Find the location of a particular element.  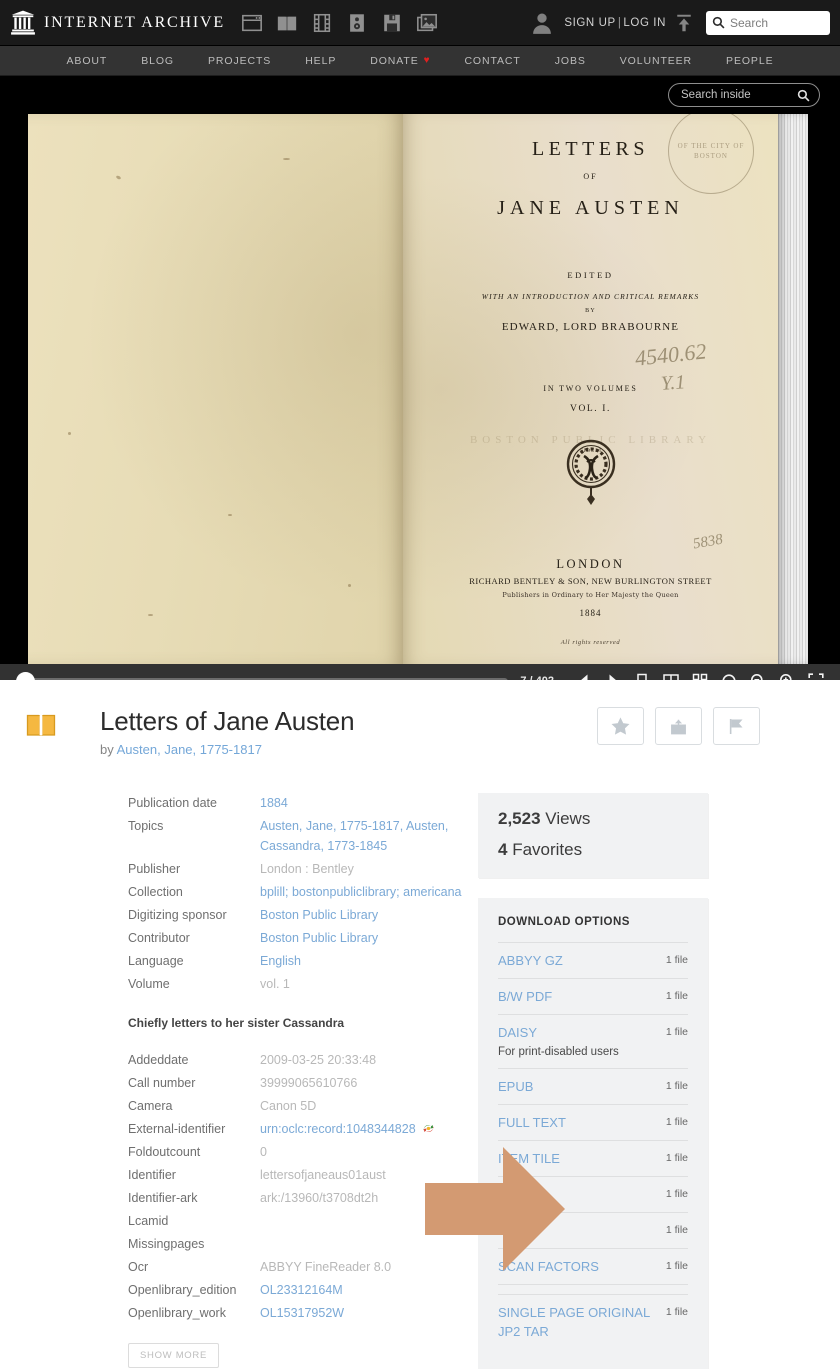

metadata-value: ABBYY FineReader 8.0 is located at coordinates (326, 1267).